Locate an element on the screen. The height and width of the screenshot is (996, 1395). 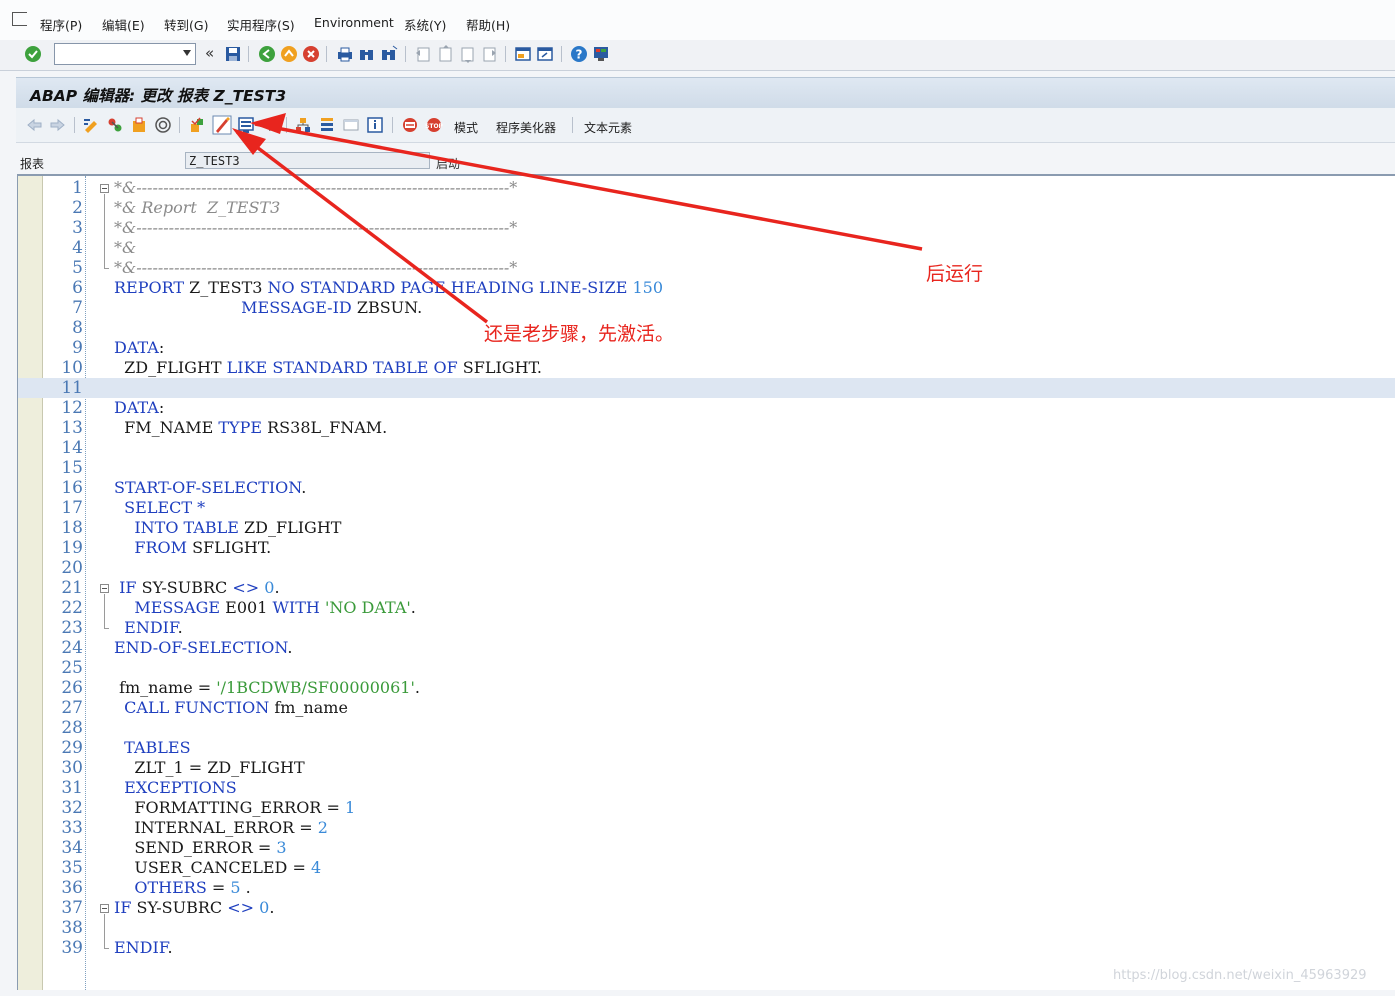
find-next-icon is located at coordinates (389, 54).